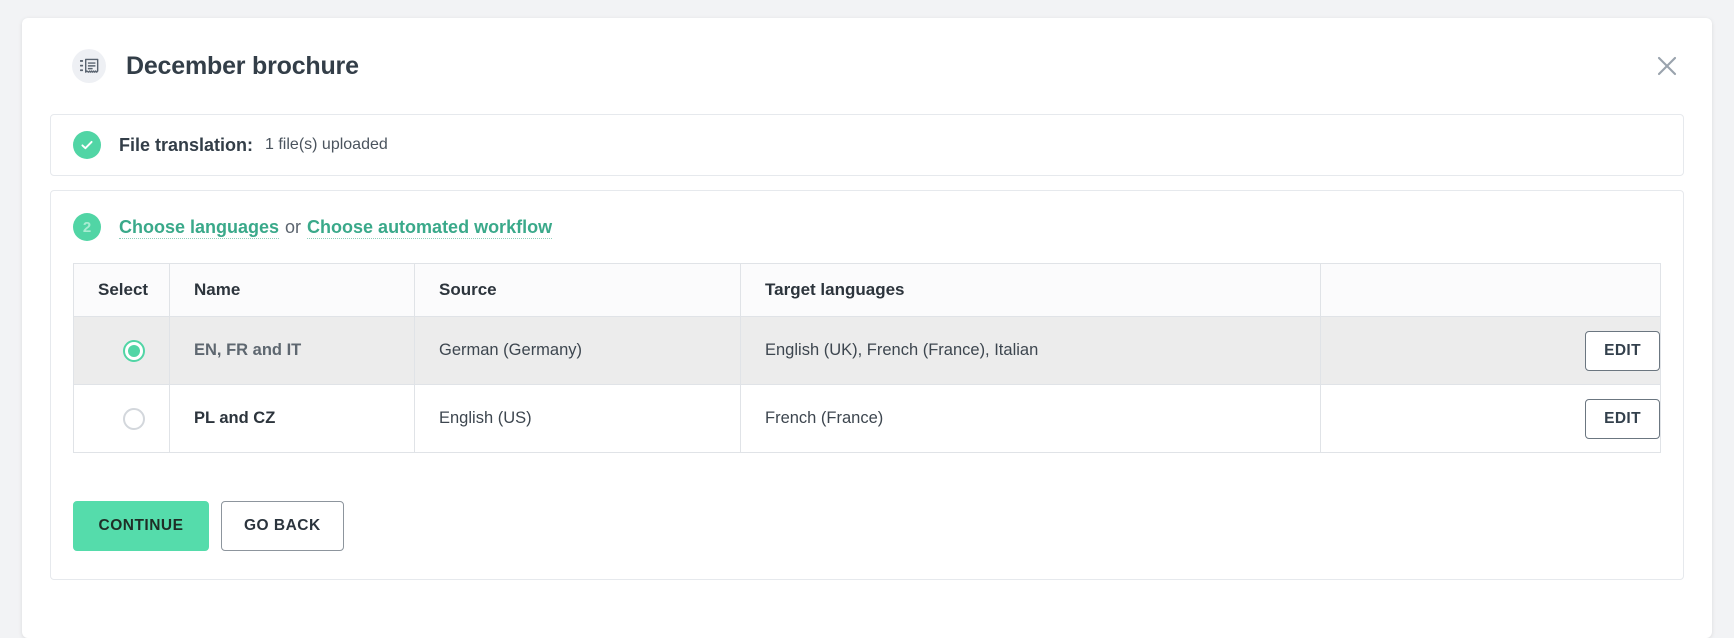 The width and height of the screenshot is (1734, 638). I want to click on table-header-row: Select Name Source Target languages, so click(867, 290).